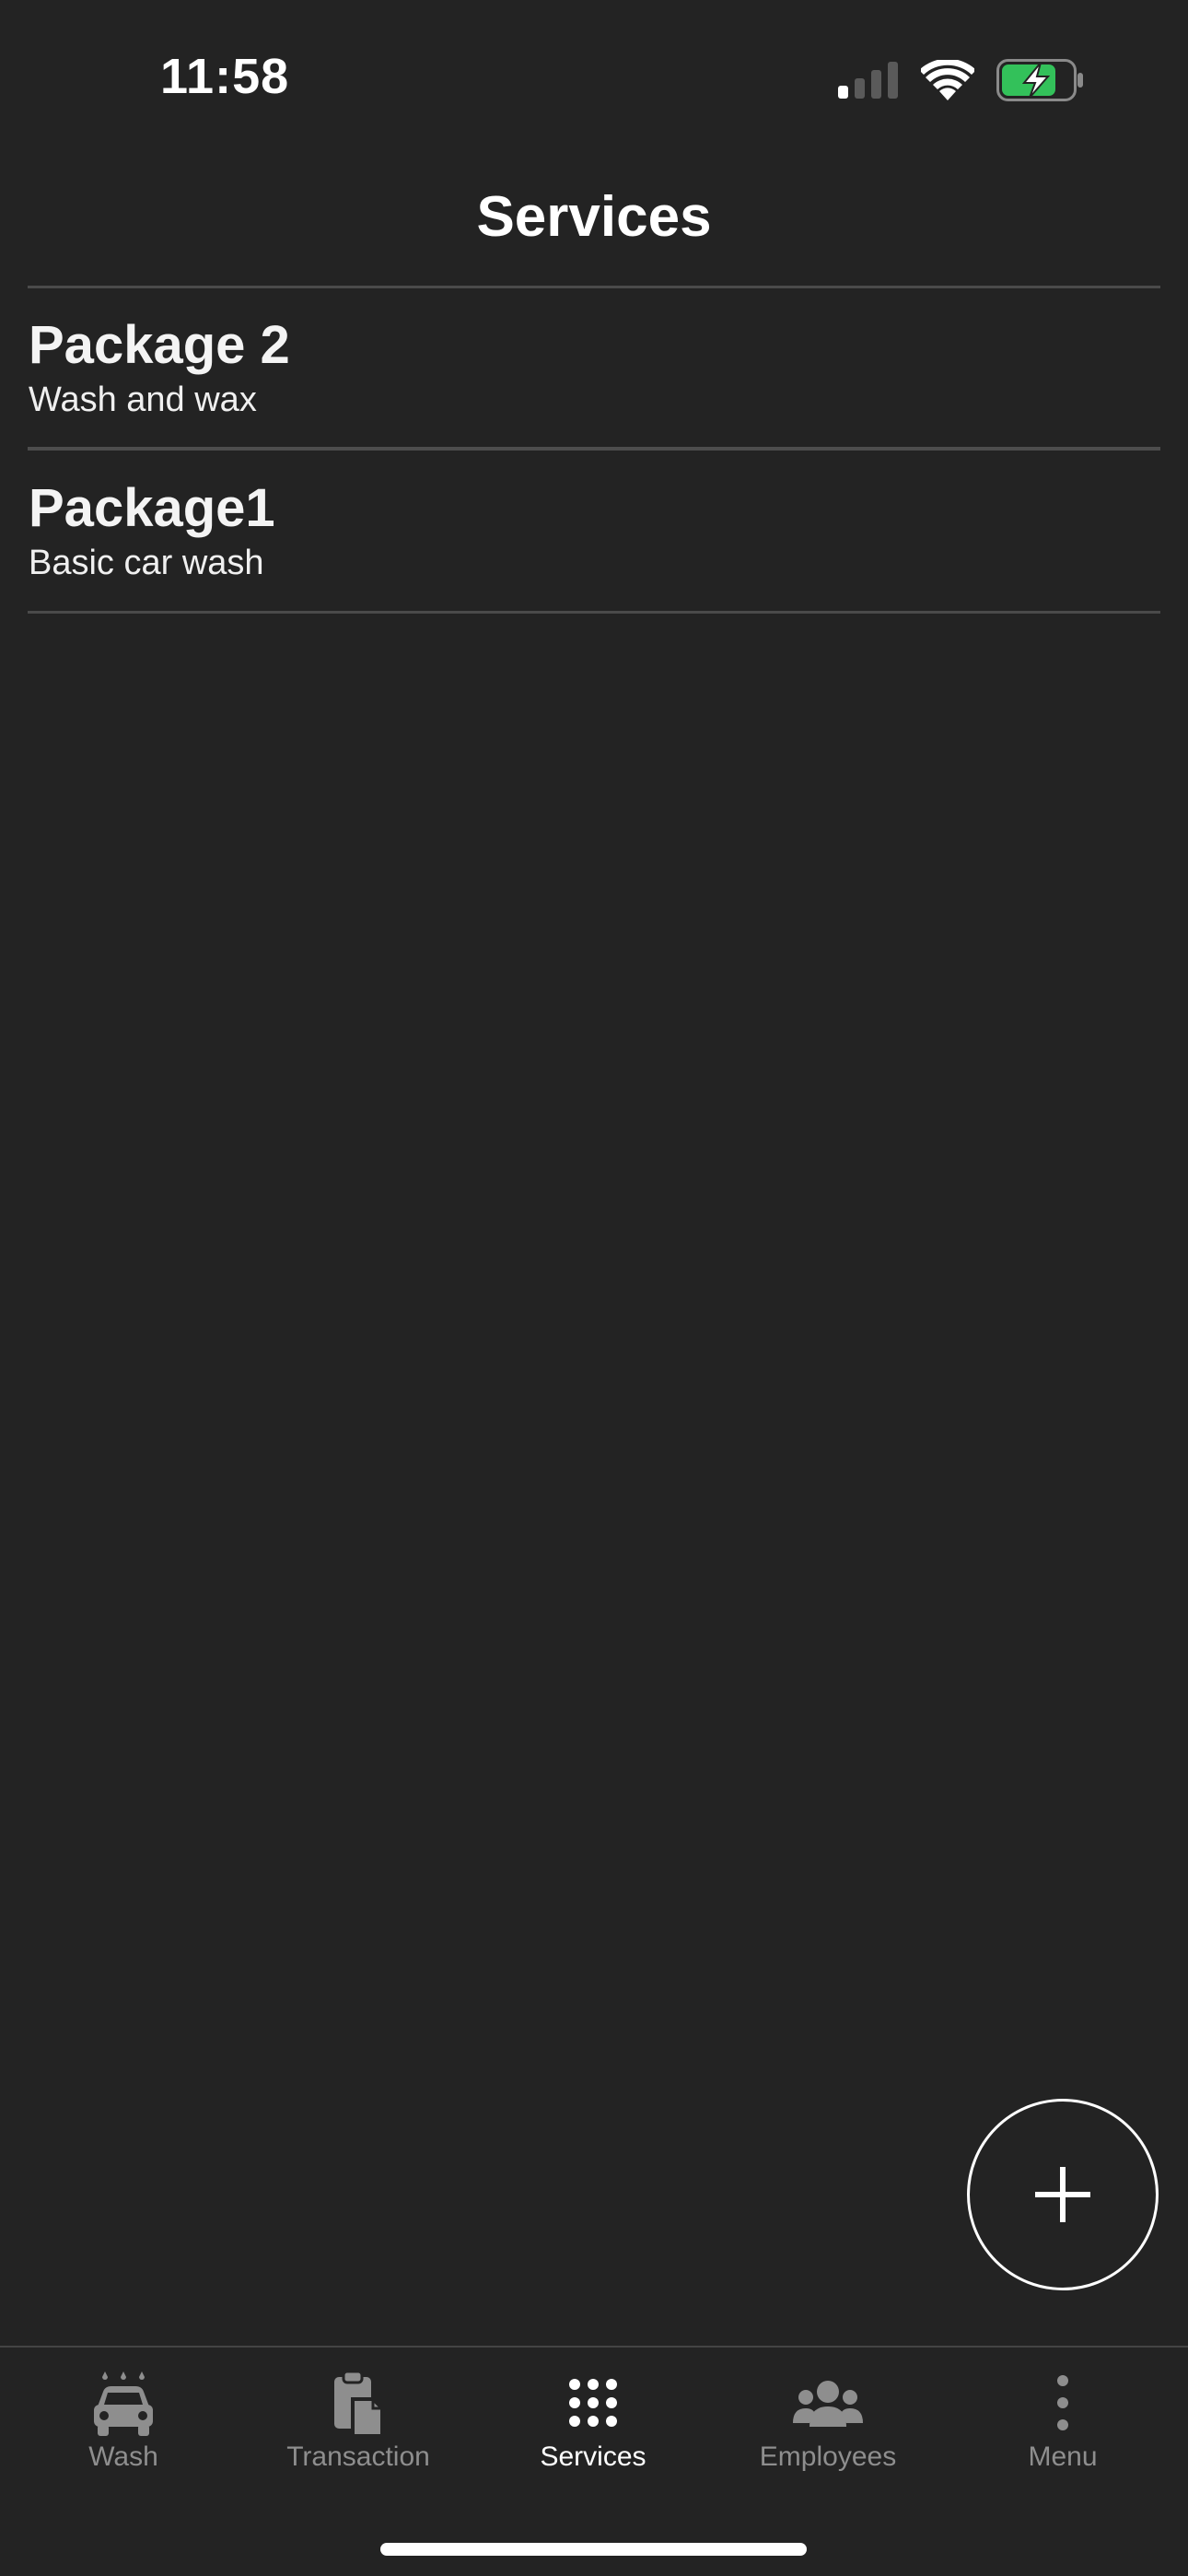 This screenshot has height=2576, width=1188. I want to click on tab-label: Wash, so click(123, 2456).